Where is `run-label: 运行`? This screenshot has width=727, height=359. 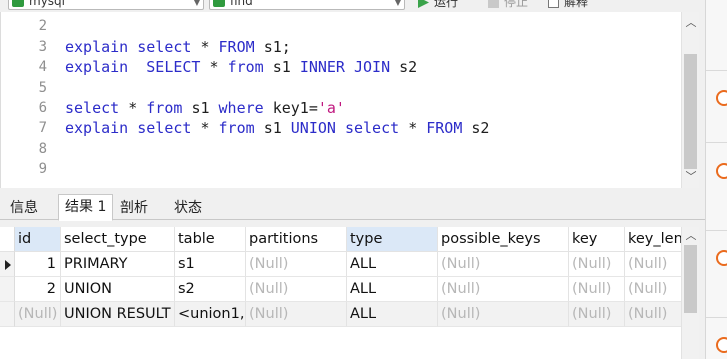
run-label: 运行 is located at coordinates (446, 4).